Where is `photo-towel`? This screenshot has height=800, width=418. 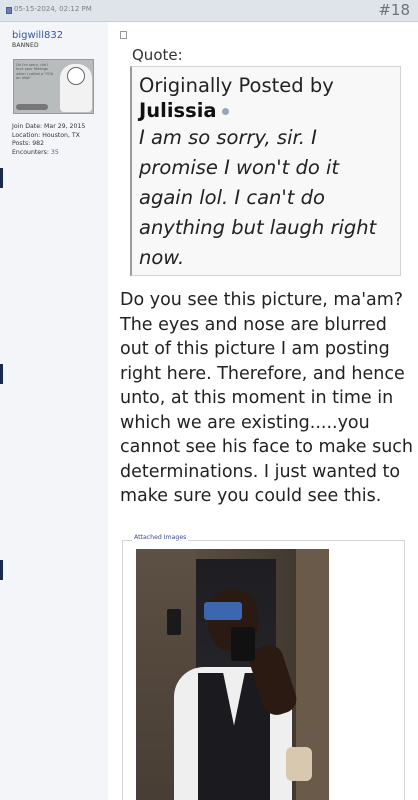
photo-towel is located at coordinates (299, 764).